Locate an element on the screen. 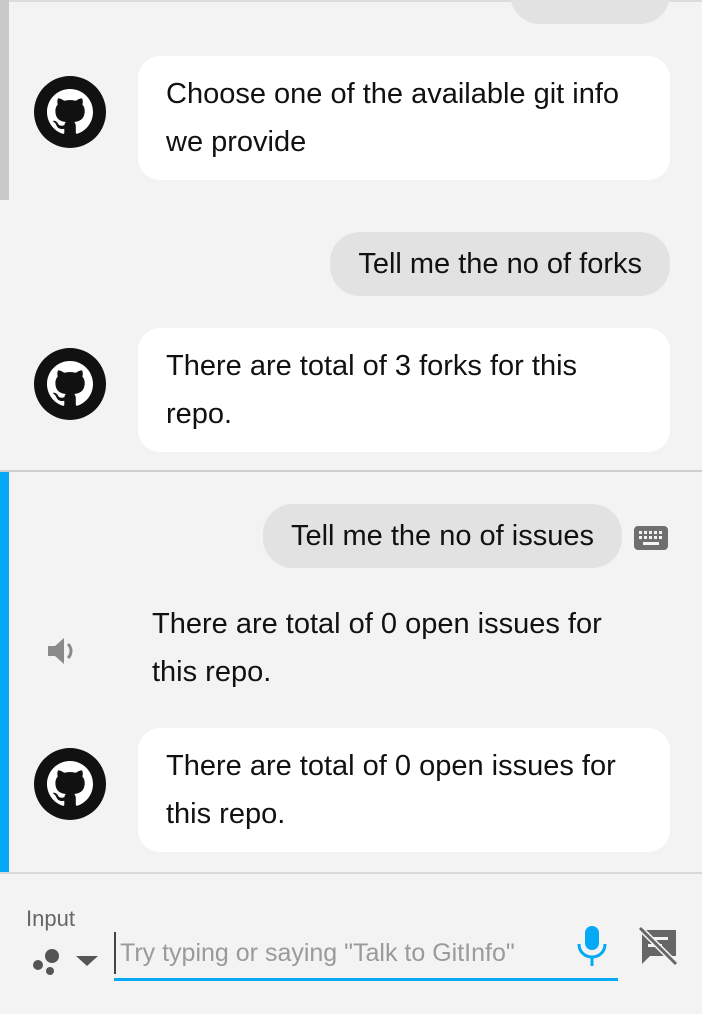 The image size is (702, 1014). query-input is located at coordinates (338, 953).